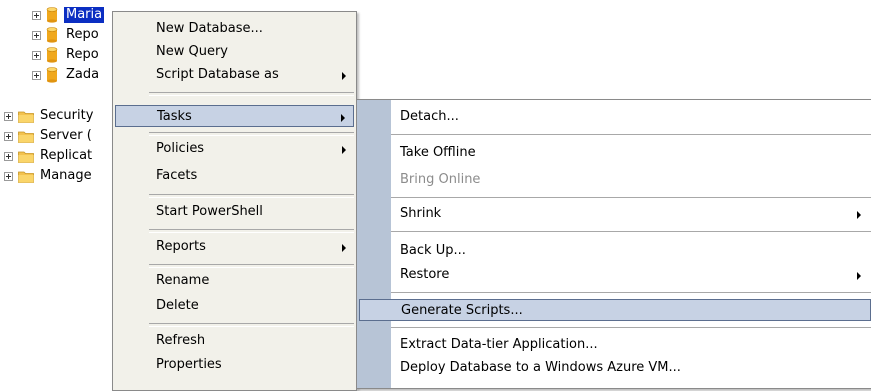 Image resolution: width=871 pixels, height=391 pixels. I want to click on menu-item-facets: Facets, so click(234, 176).